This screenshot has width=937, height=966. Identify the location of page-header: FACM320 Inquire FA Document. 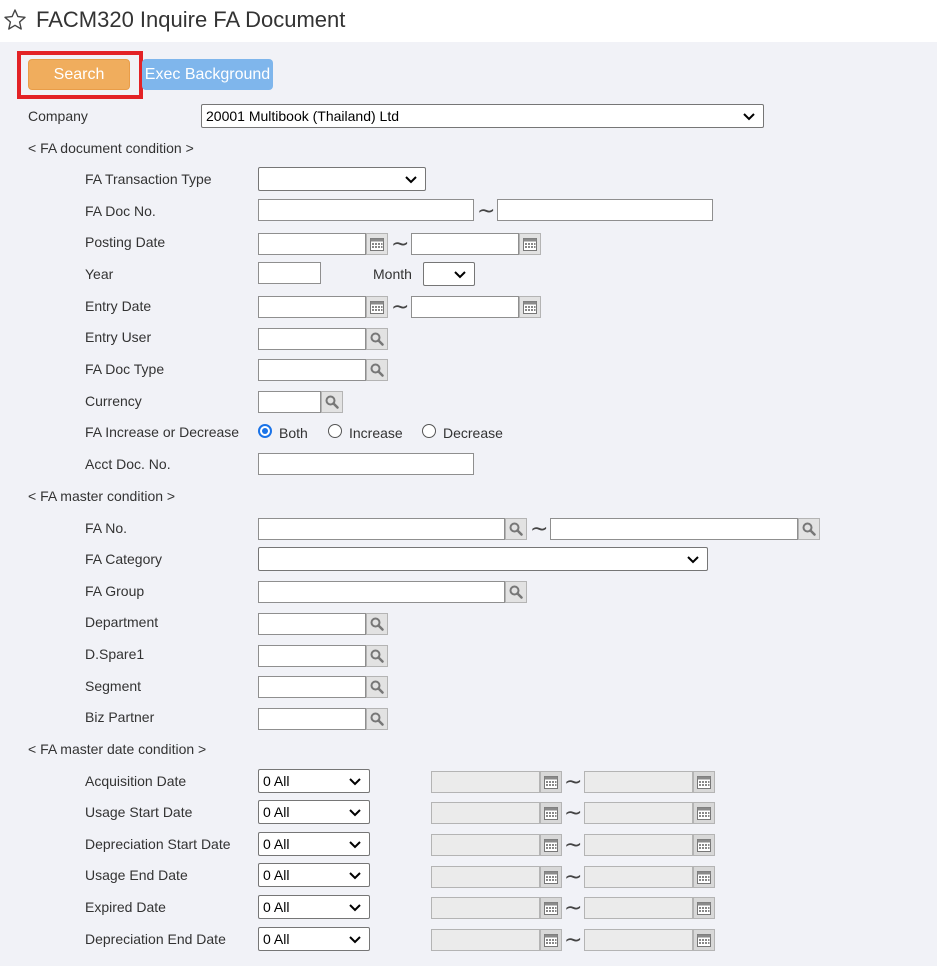
(468, 21).